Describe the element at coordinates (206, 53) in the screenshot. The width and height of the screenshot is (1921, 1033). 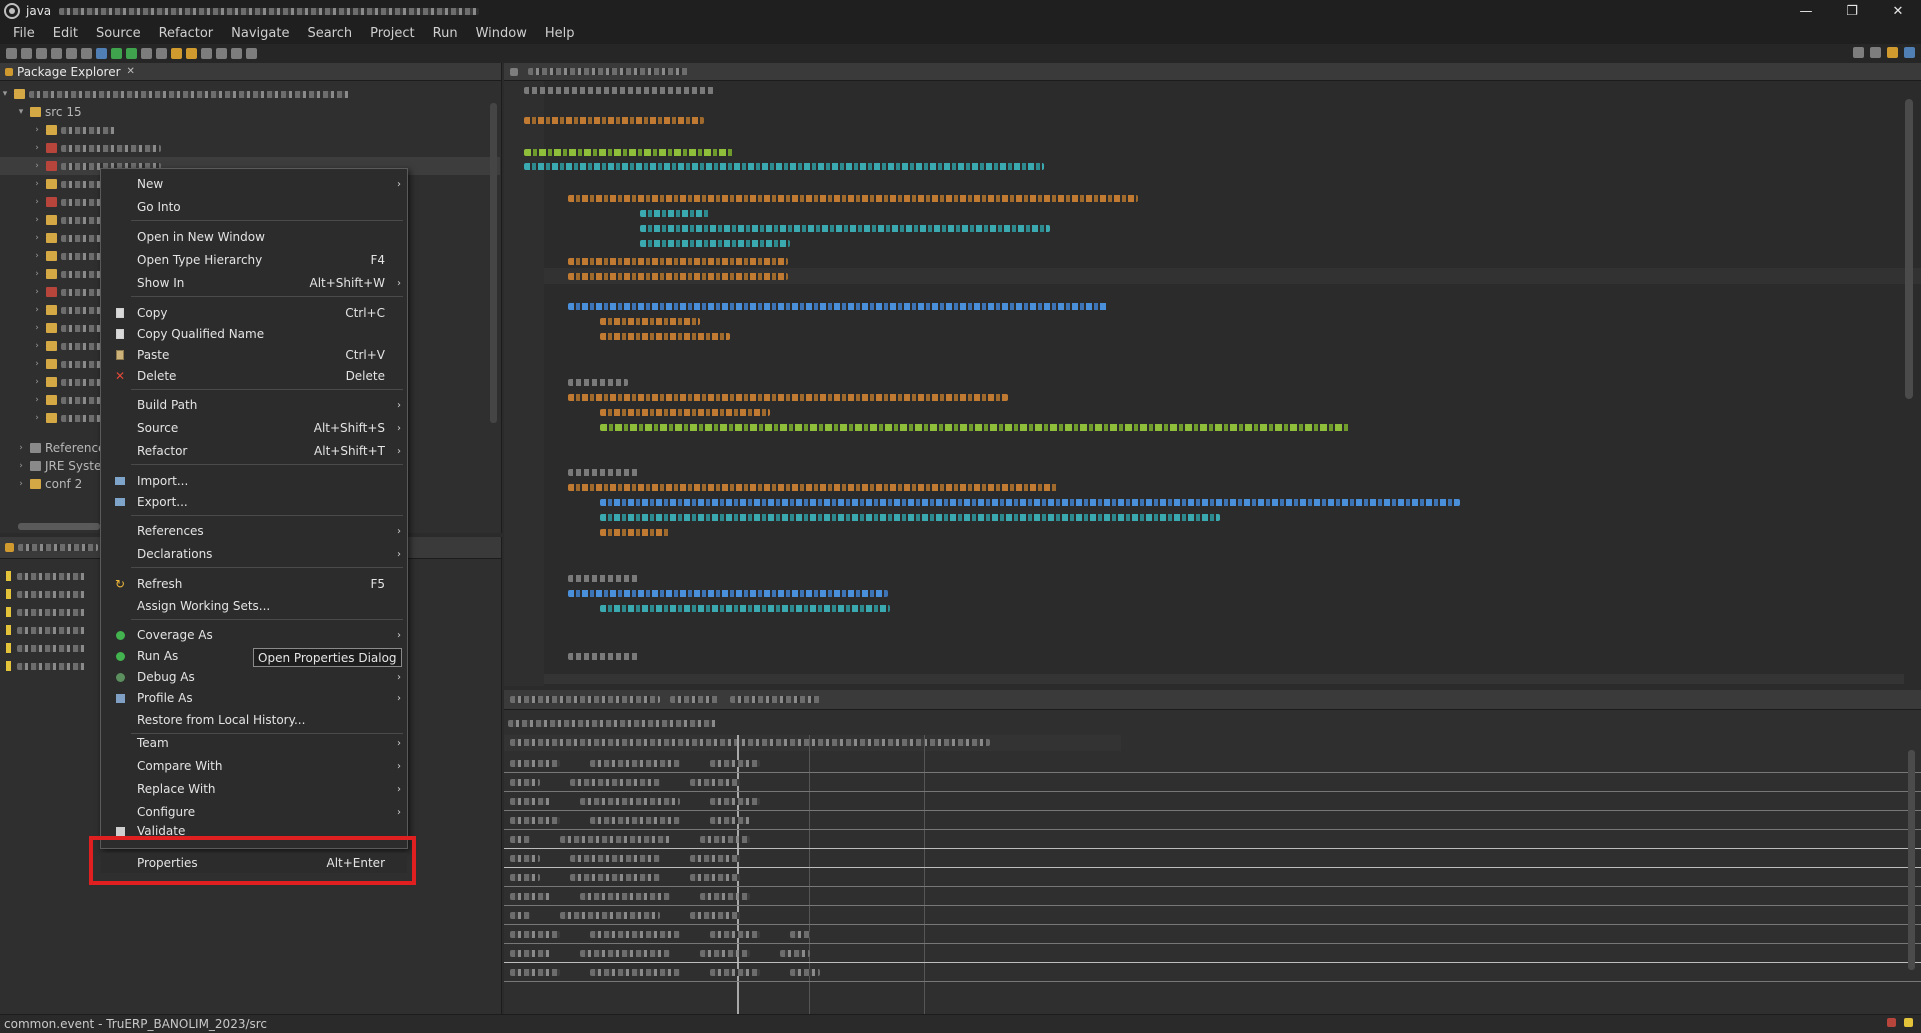
I see `annotation-icon` at that location.